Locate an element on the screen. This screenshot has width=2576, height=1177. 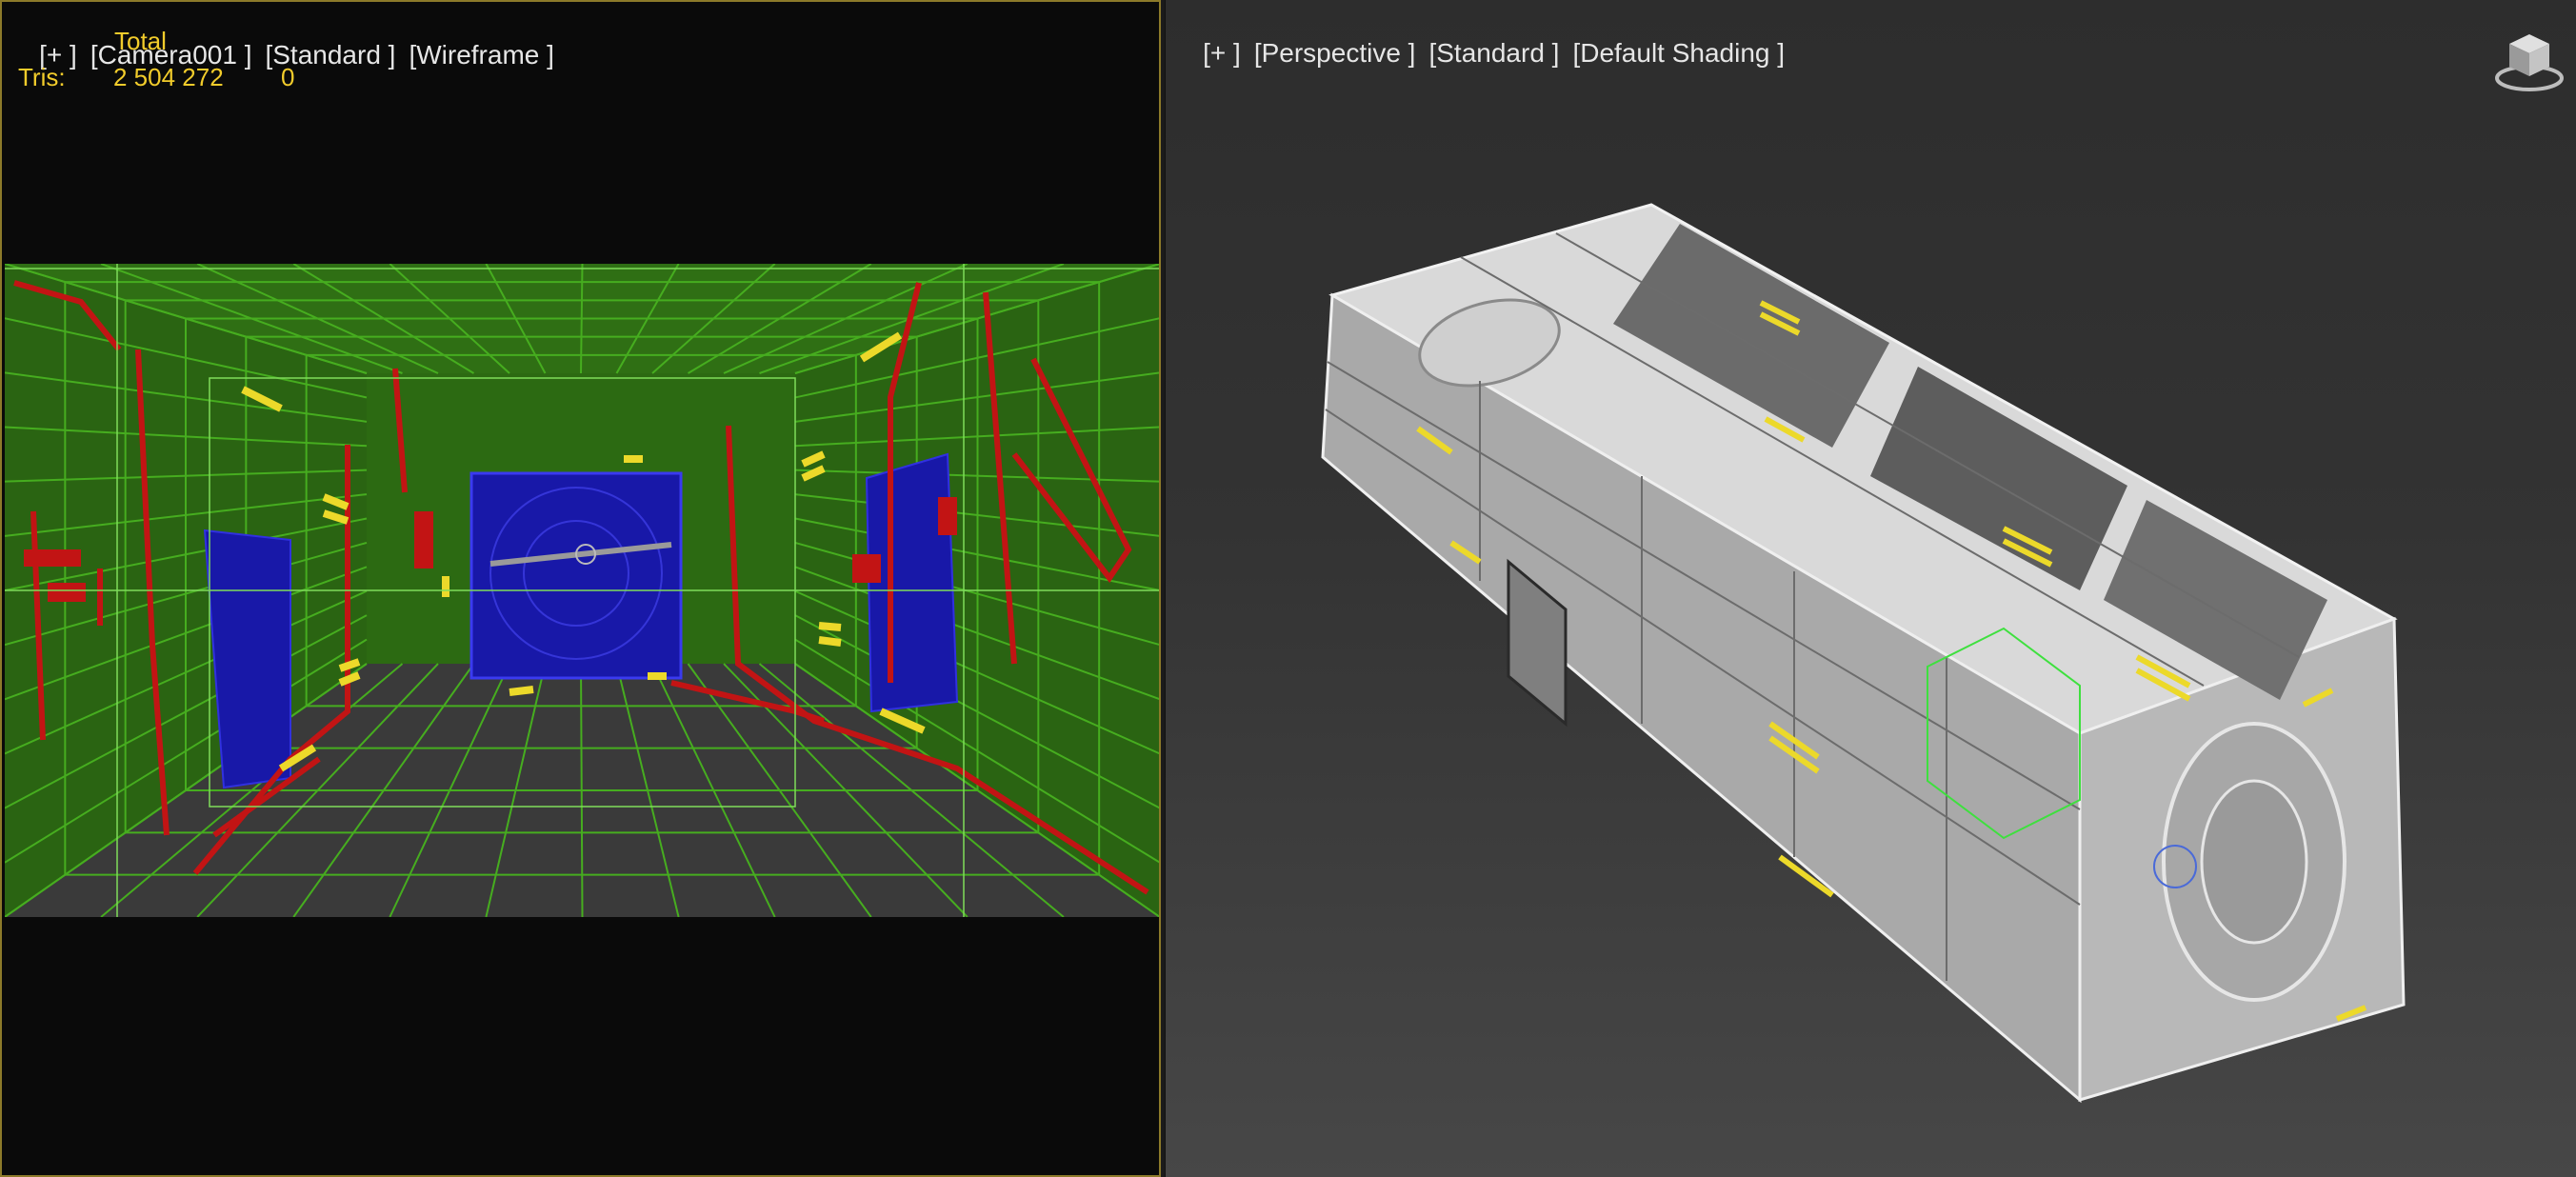
stats-tris-total: 2 504 272 is located at coordinates (168, 77).